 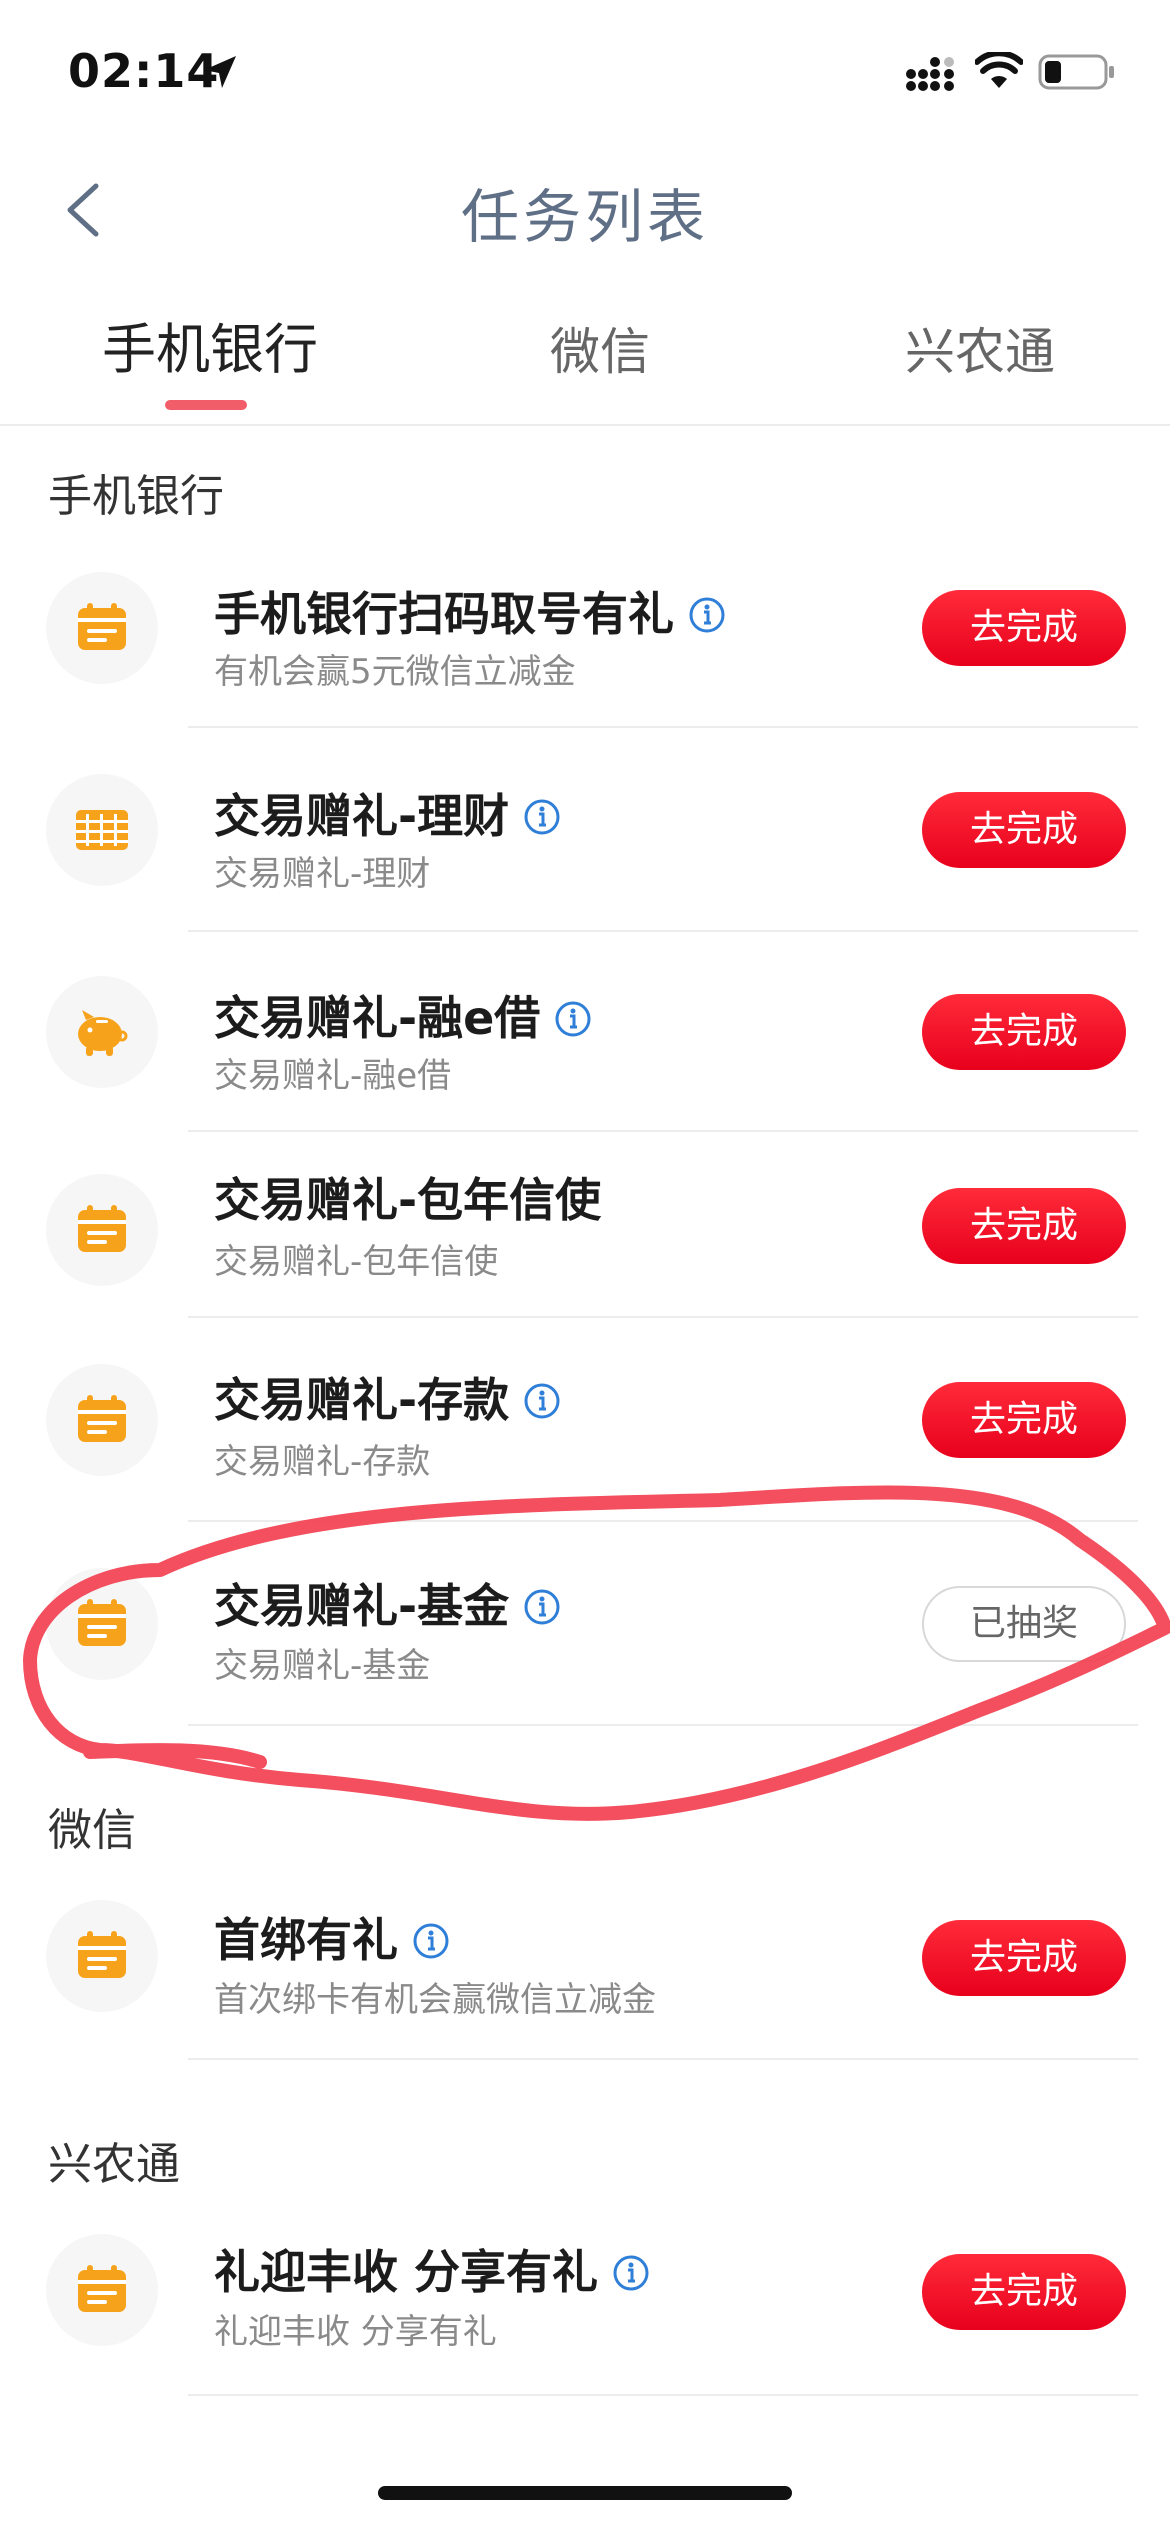 I want to click on tab-mobile-bank: 手机银行, so click(x=210, y=345).